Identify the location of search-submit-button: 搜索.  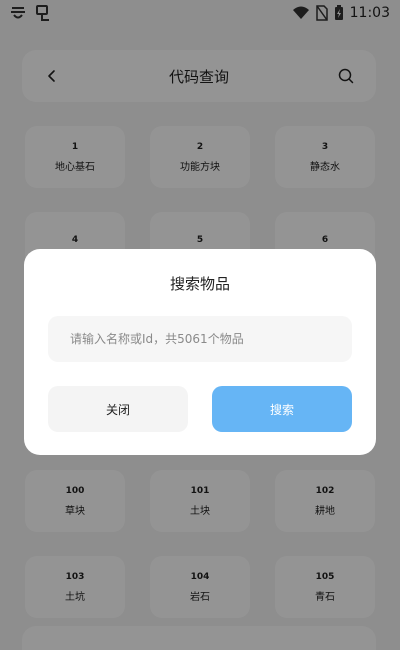
(282, 409).